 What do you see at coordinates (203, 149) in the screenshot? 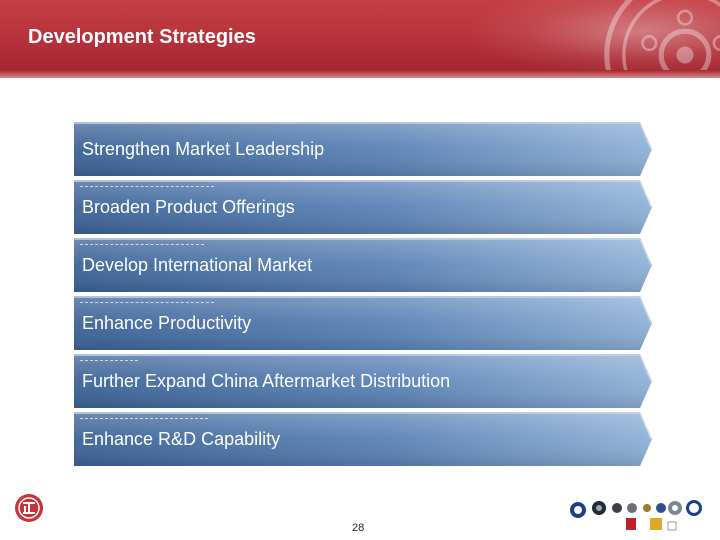
I see `strategy-label: Strengthen Market Leadership` at bounding box center [203, 149].